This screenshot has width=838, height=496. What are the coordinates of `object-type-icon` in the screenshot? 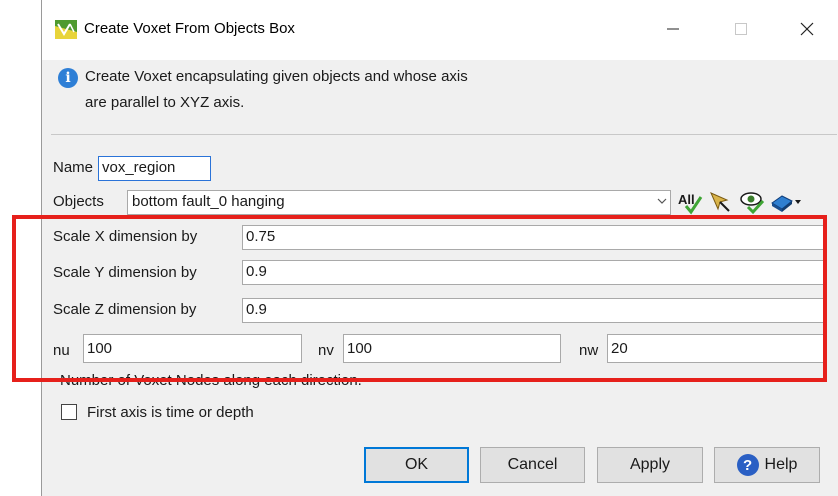 It's located at (786, 202).